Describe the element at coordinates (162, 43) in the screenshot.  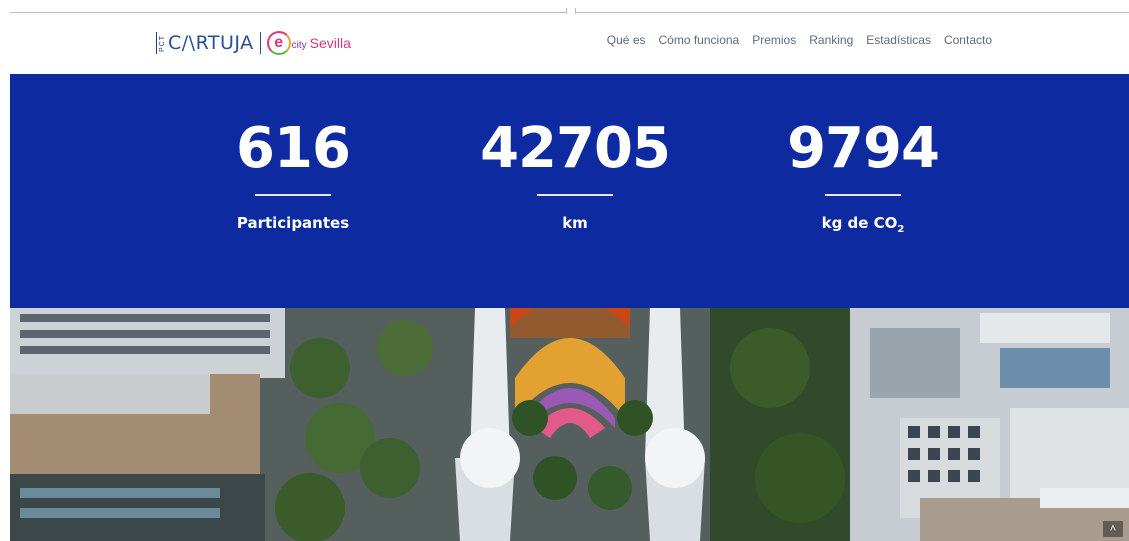
I see `pct-logo-letters: PCT` at that location.